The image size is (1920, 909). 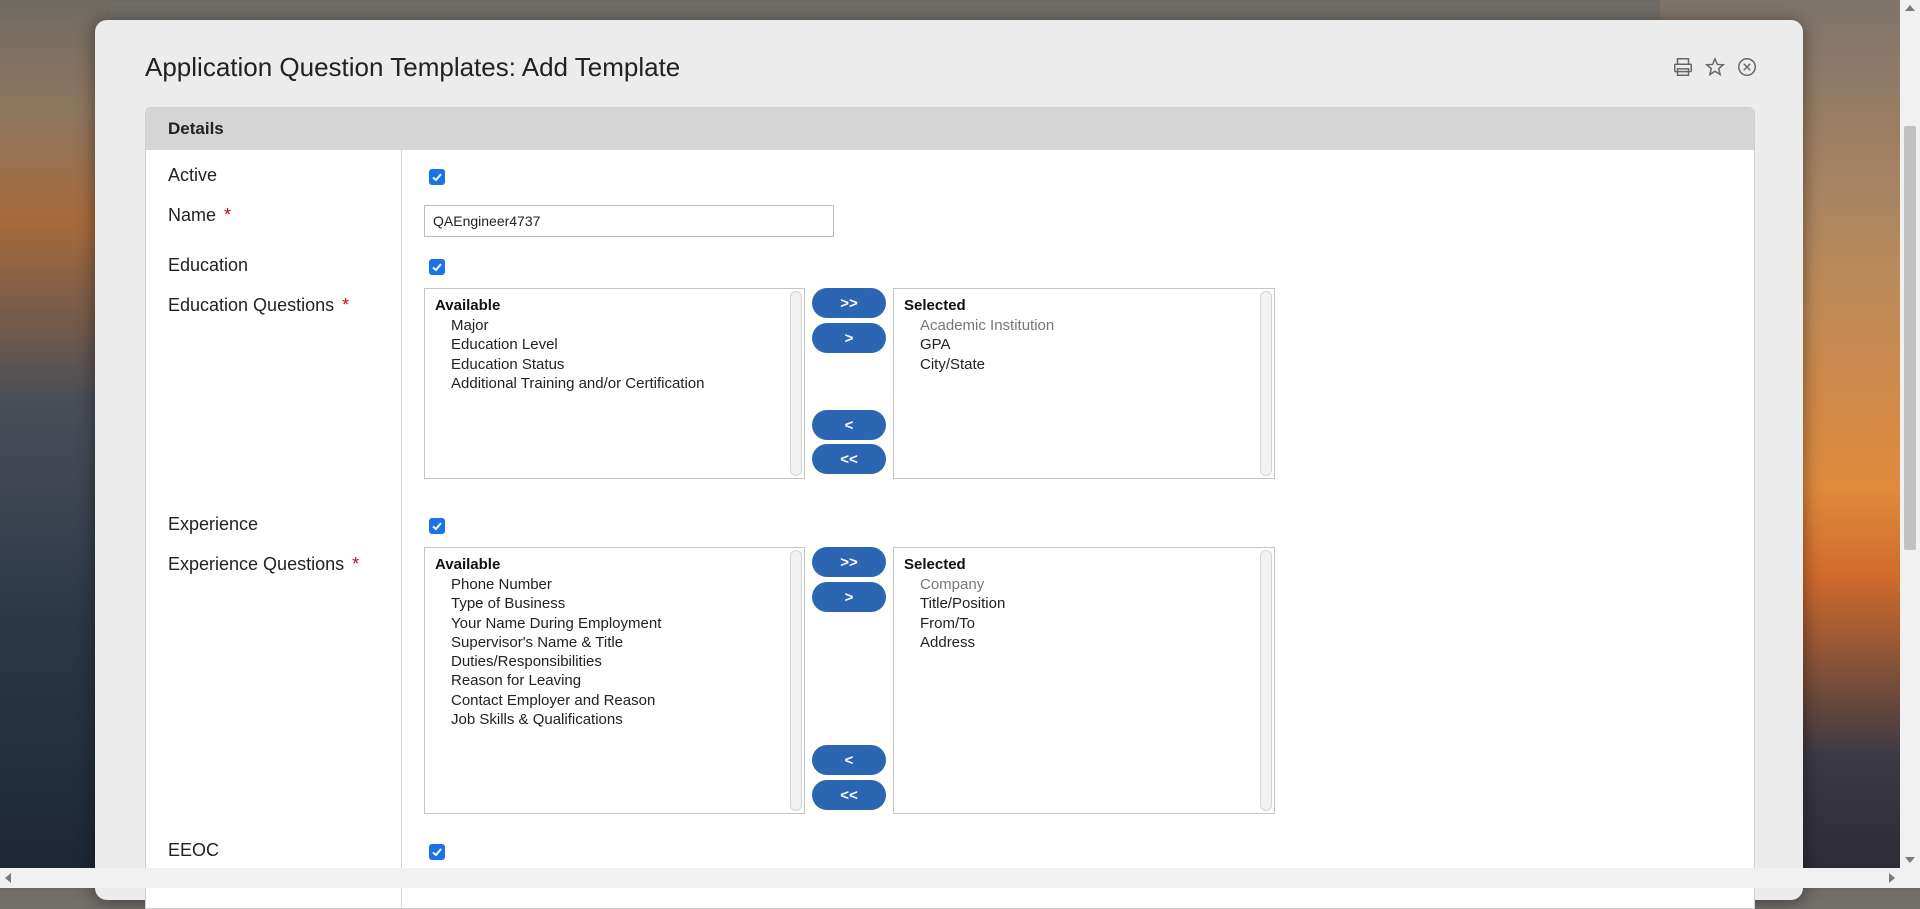 I want to click on eeoc-checkbox, so click(x=437, y=852).